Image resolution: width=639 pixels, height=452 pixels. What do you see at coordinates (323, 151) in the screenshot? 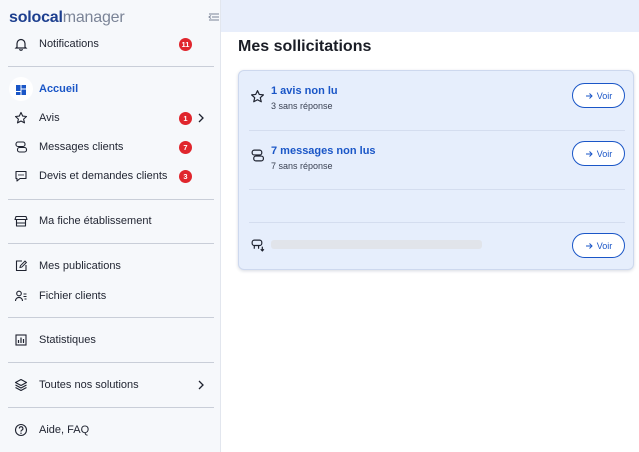
I see `messages-row-title: 7 messages non lus` at bounding box center [323, 151].